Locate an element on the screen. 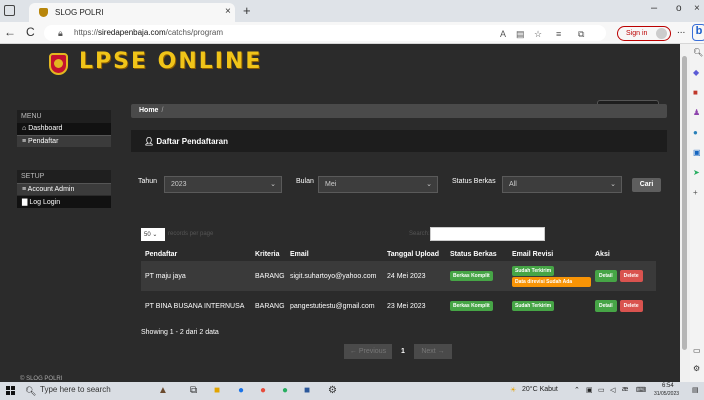  battery-icon: ▭ is located at coordinates (601, 390).